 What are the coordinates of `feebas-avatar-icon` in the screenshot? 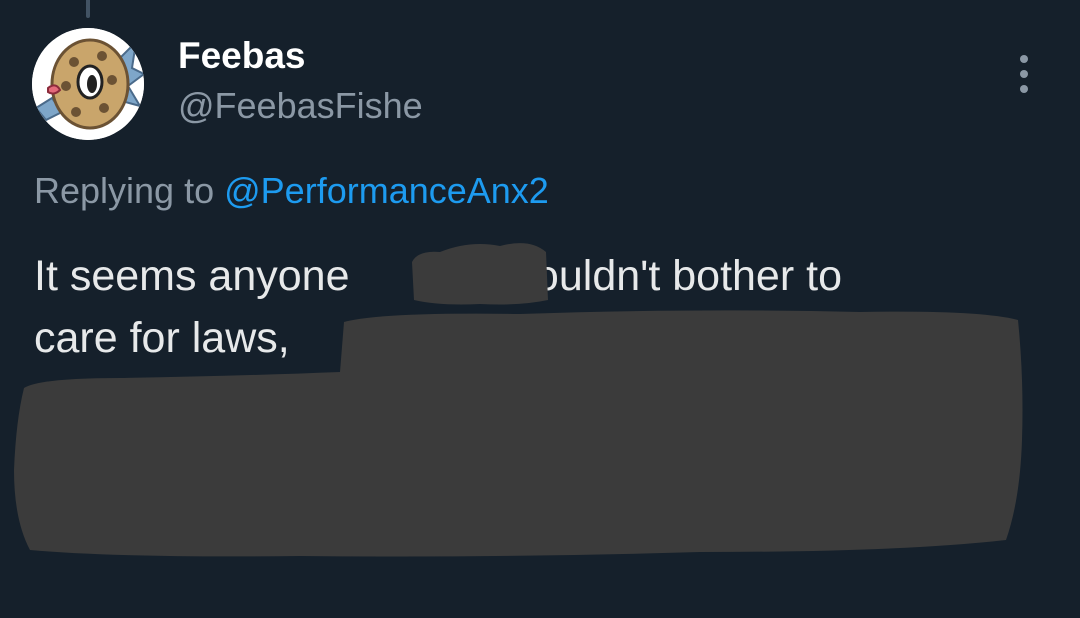 It's located at (88, 84).